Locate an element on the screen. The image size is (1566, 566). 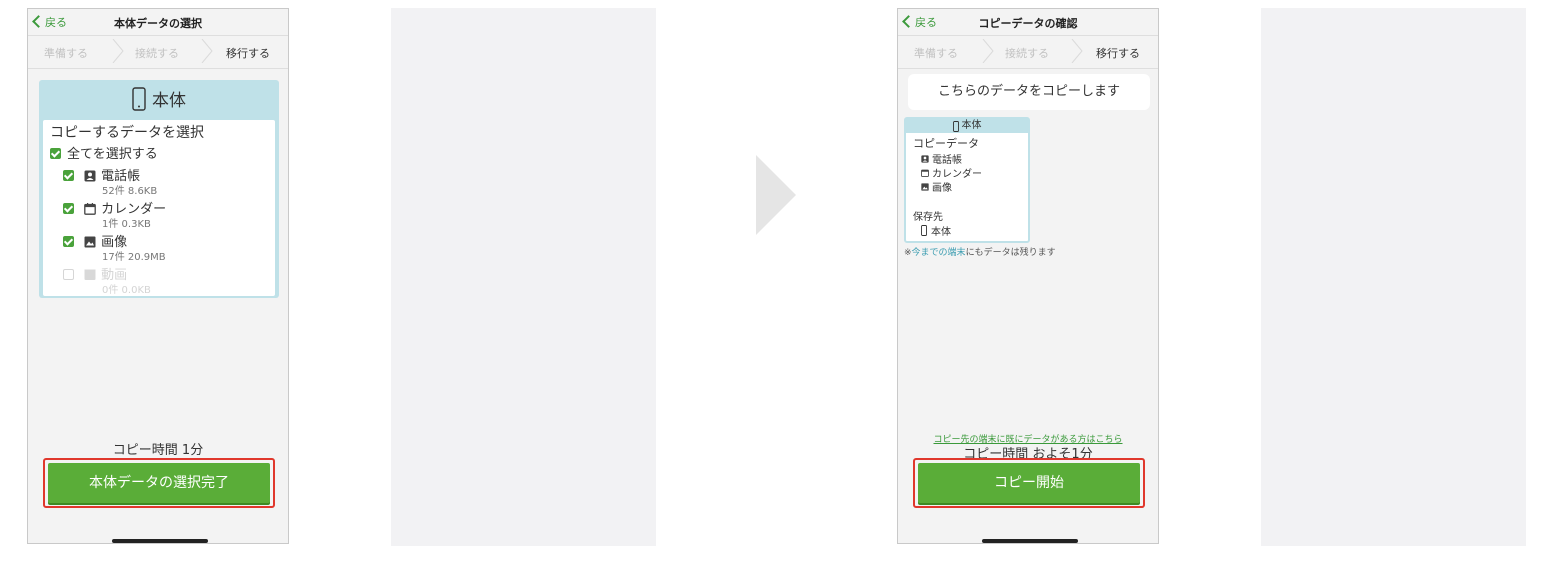
destination-text: 本体 is located at coordinates (941, 232).